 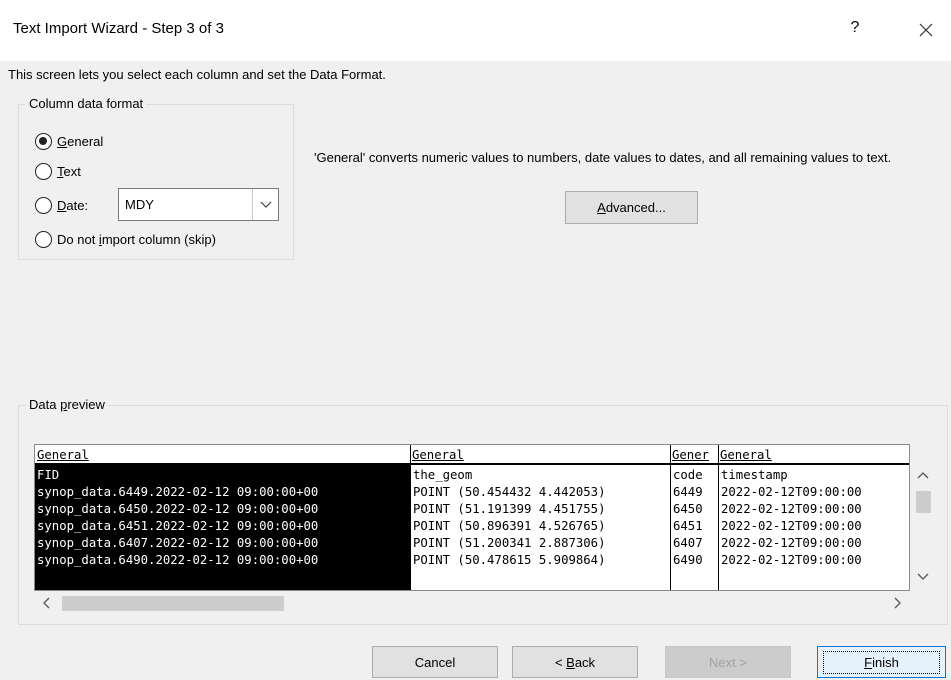 What do you see at coordinates (539, 455) in the screenshot?
I see `column-header-2: General` at bounding box center [539, 455].